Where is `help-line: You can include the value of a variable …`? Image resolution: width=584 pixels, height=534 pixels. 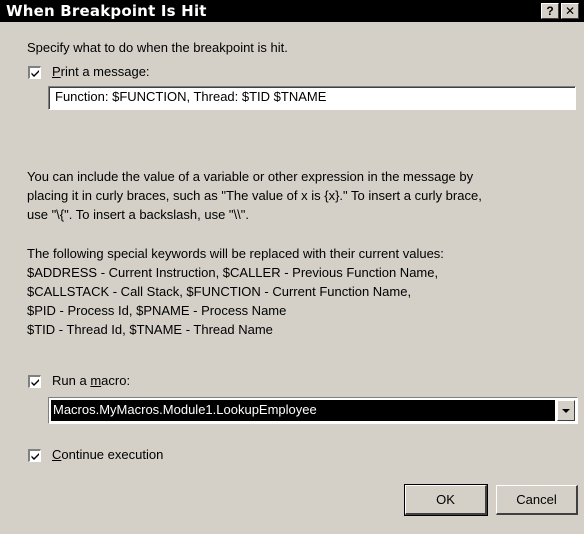
help-line: You can include the value of a variable … is located at coordinates (250, 176).